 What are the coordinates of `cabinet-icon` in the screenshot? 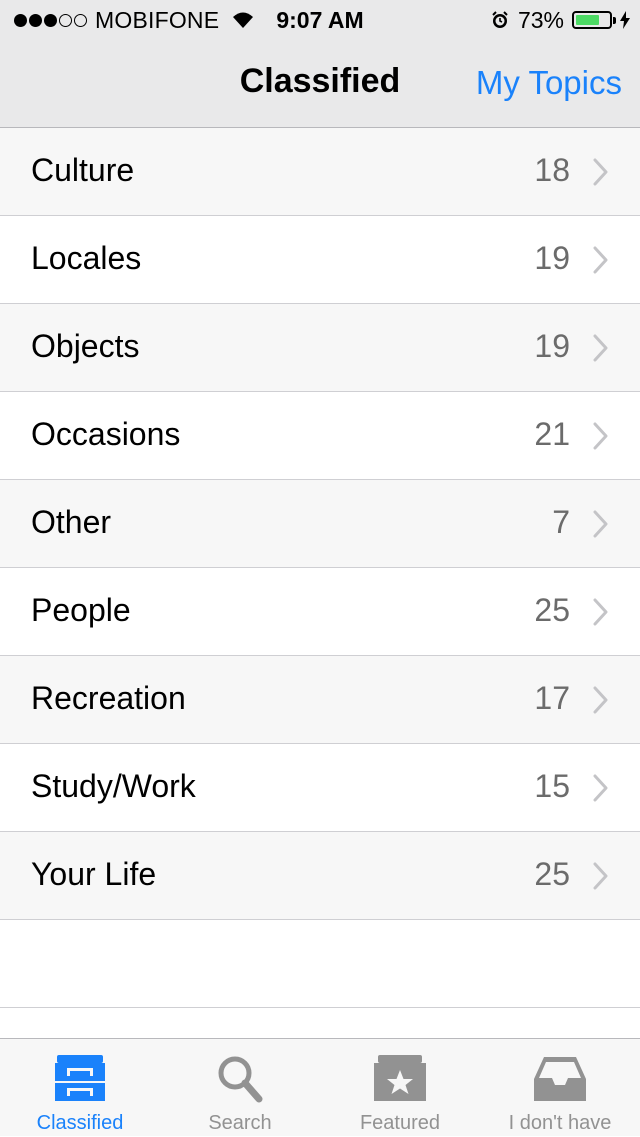 It's located at (80, 1081).